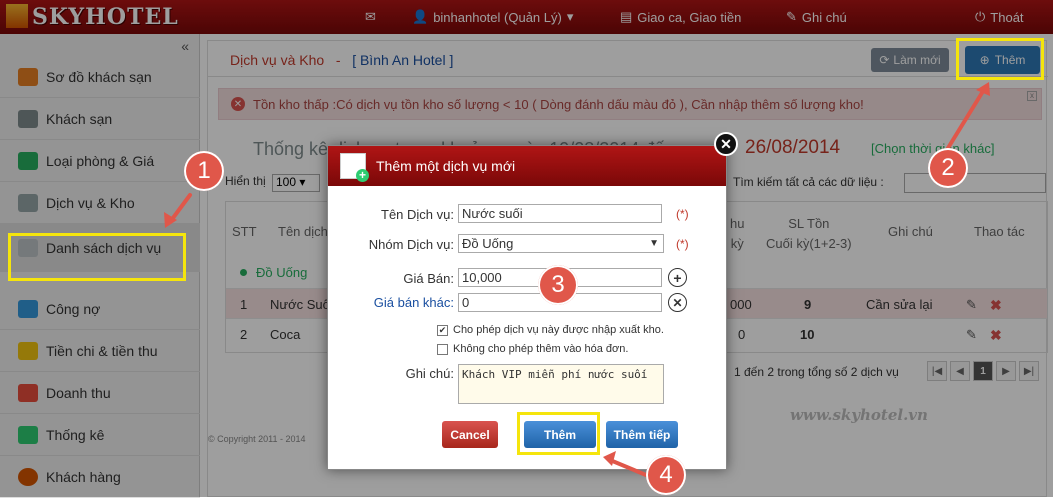 This screenshot has width=1053, height=498. I want to click on arrow-2-line, so click(966, 118).